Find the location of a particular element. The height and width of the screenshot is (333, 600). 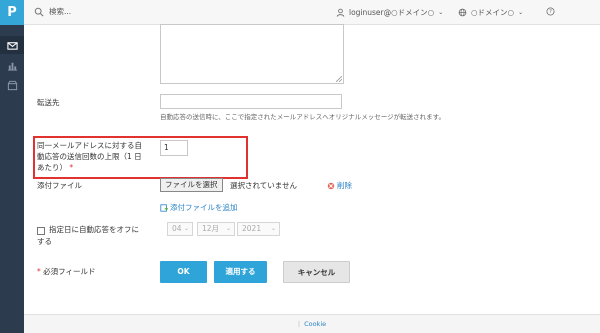

delete-attachment-link: 削除 is located at coordinates (339, 185).